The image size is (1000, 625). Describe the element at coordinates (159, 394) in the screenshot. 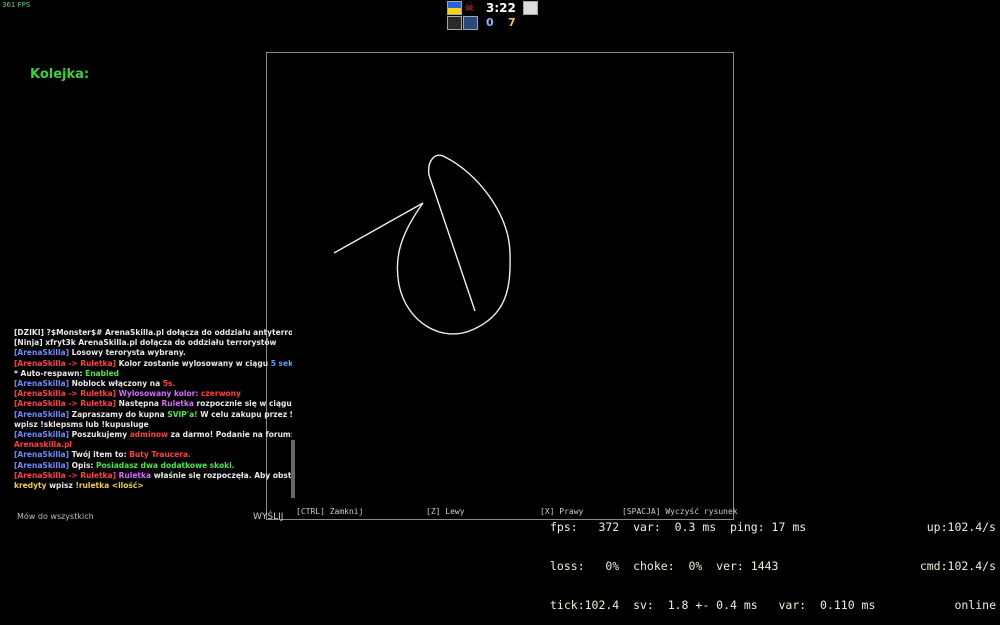

I see `chat-segment: Wylosowany kolor:` at that location.